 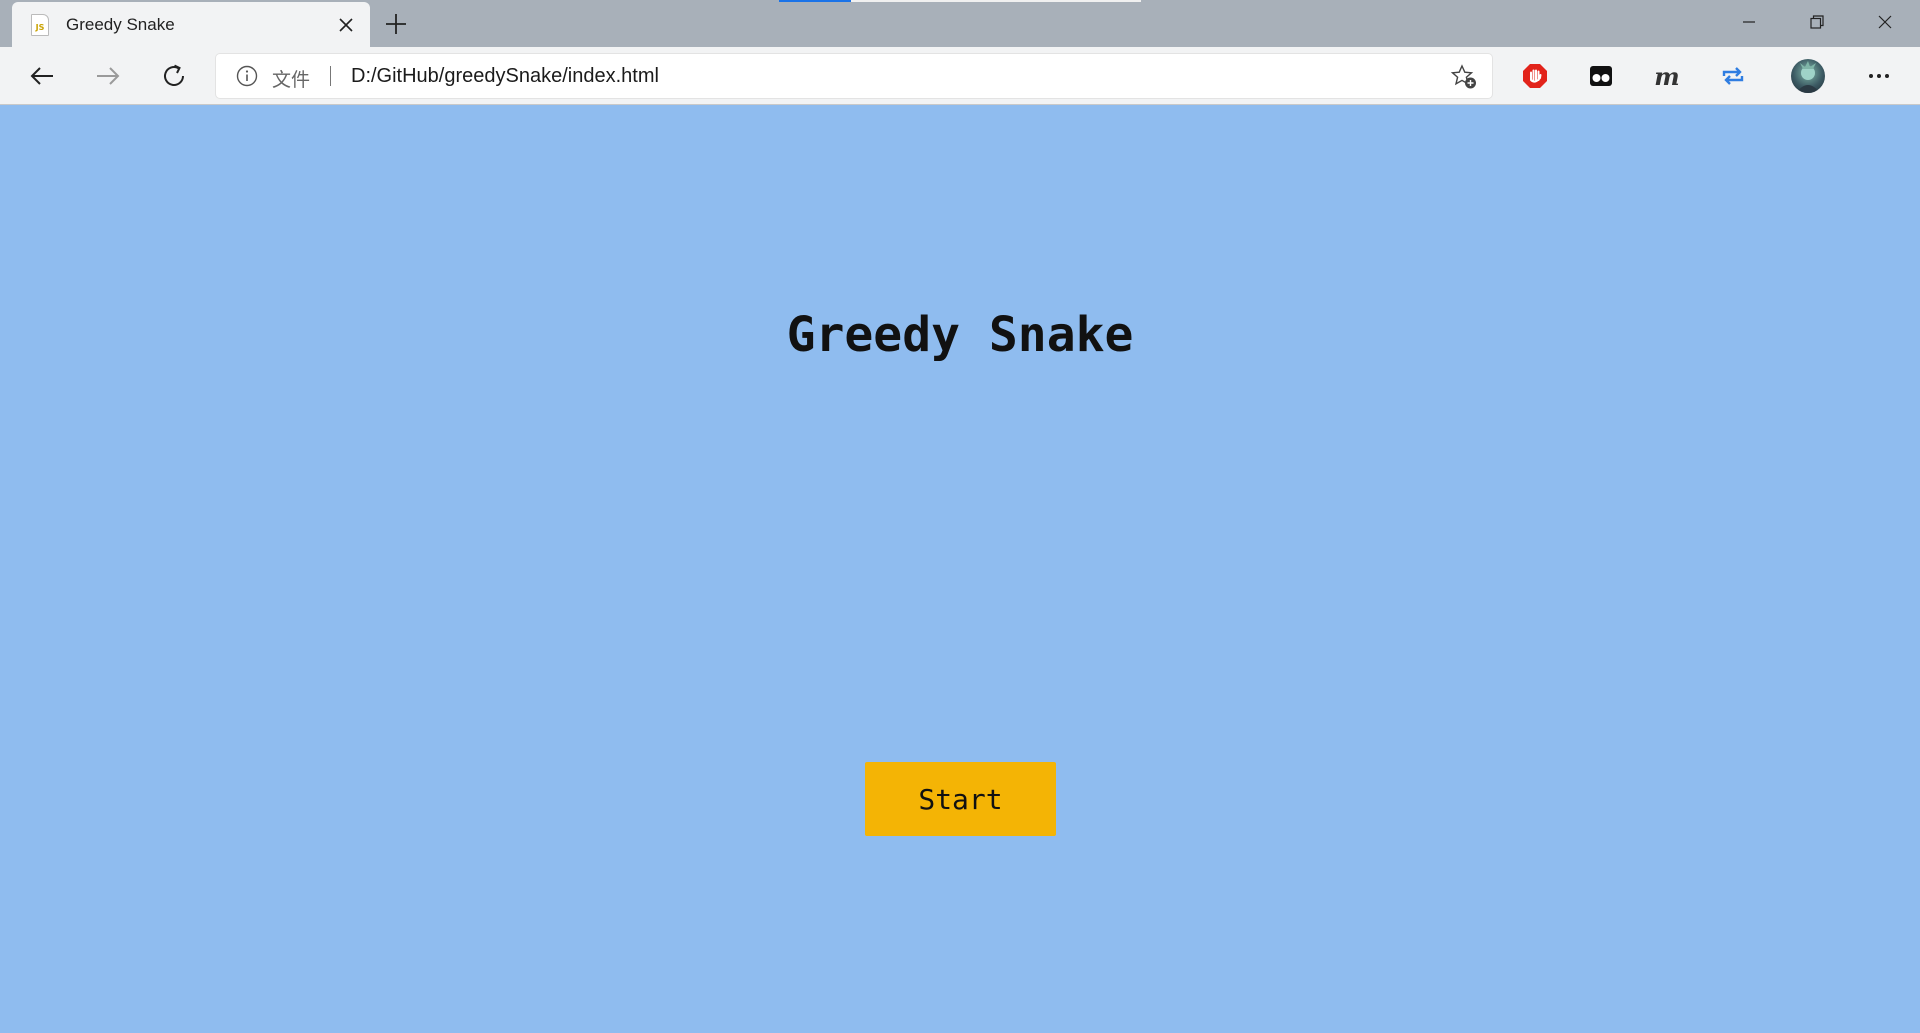 I want to click on reload-button, so click(x=174, y=76).